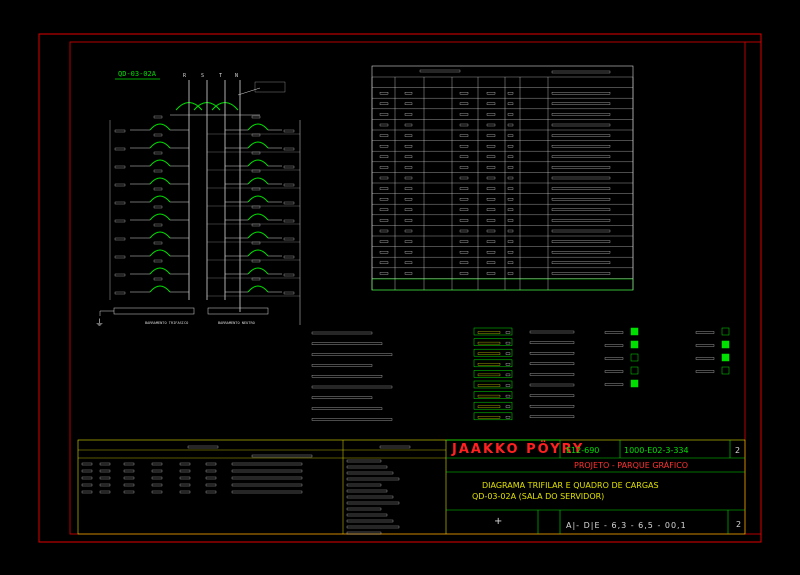 The width and height of the screenshot is (800, 575). What do you see at coordinates (202, 76) in the screenshot?
I see `phase-label-s: S` at bounding box center [202, 76].